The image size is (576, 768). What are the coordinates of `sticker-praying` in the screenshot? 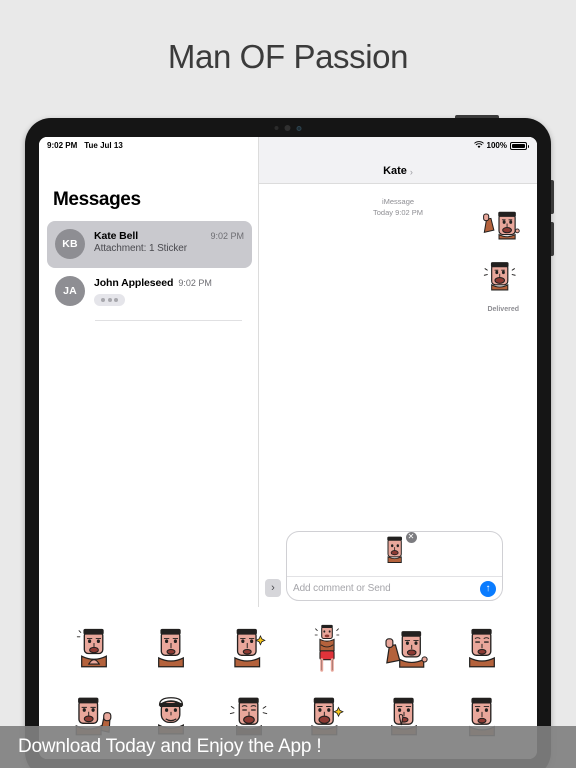 It's located at (94, 650).